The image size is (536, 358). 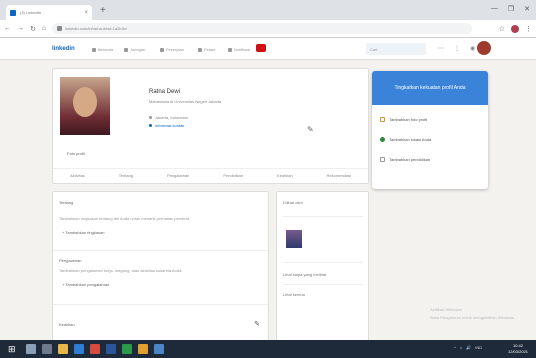 I want to click on windows-taskbar: ⊞ ^ ⌂ 🔊 IND 10.42 12/03/2021, so click(x=268, y=349).